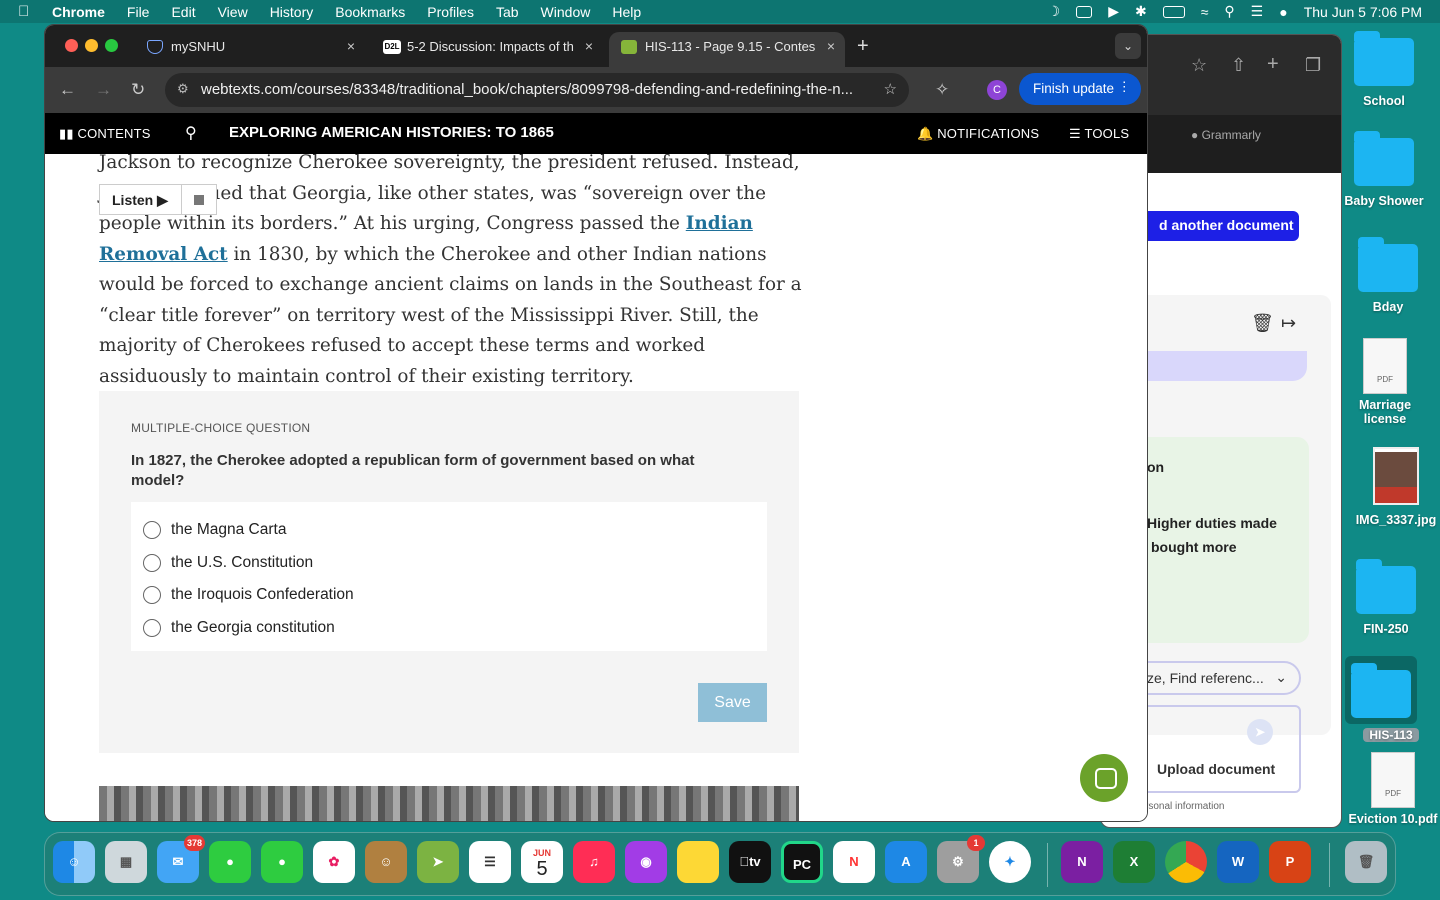  What do you see at coordinates (1141, 11) in the screenshot?
I see `bluetooth-icon: ✱` at bounding box center [1141, 11].